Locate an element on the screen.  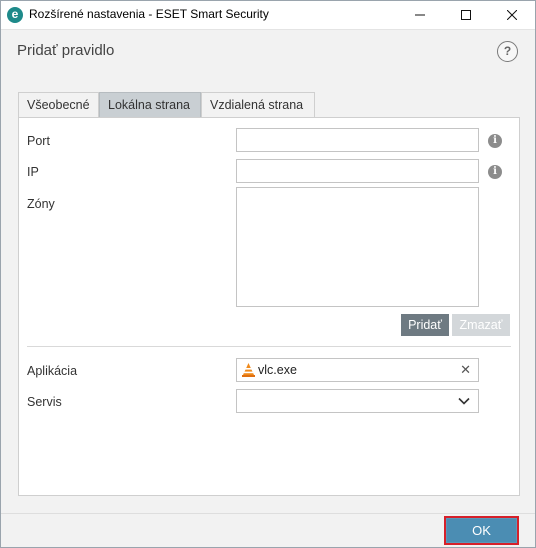
application-field: vlc.exe ✕ is located at coordinates (357, 370).